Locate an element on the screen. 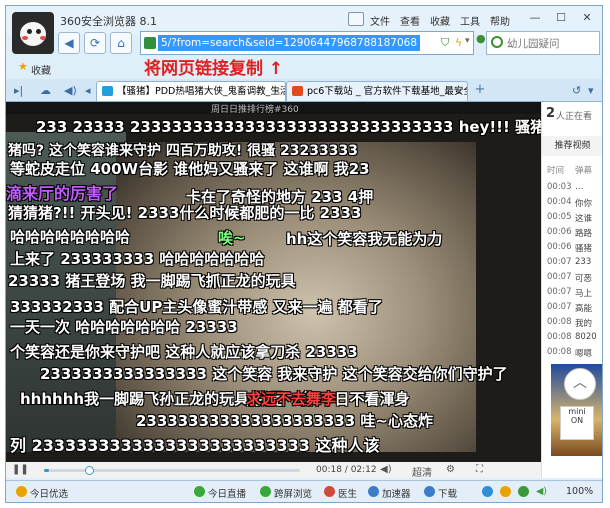 The width and height of the screenshot is (610, 508). tab-bilibili: 【骚猪】PDD热唱猪大侠_鬼畜调教_生活_bi × is located at coordinates (191, 91).